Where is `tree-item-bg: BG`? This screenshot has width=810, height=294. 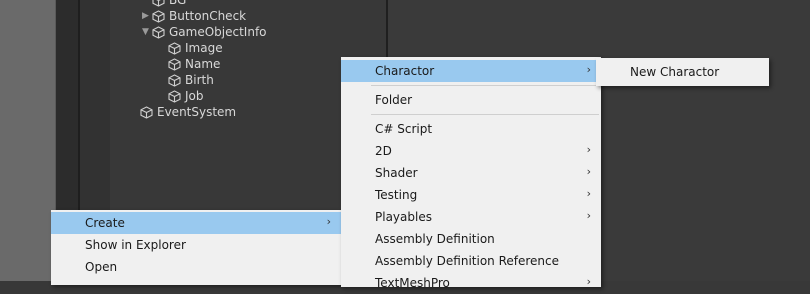
tree-item-bg: BG is located at coordinates (164, 4).